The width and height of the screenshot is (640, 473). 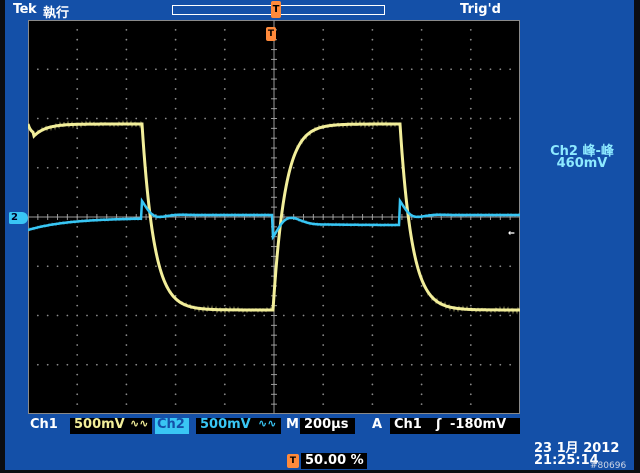 What do you see at coordinates (408, 424) in the screenshot?
I see `trigger-source: Ch1` at bounding box center [408, 424].